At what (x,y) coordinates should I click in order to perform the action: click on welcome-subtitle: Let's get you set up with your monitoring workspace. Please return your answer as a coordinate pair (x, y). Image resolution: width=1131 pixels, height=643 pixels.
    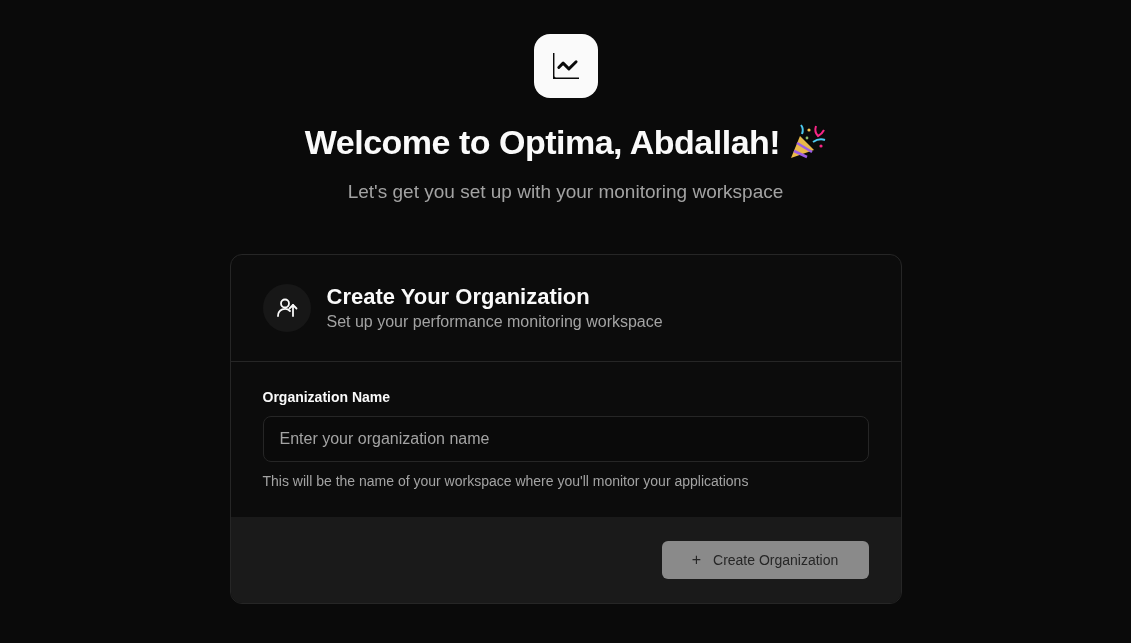
    Looking at the image, I should click on (565, 192).